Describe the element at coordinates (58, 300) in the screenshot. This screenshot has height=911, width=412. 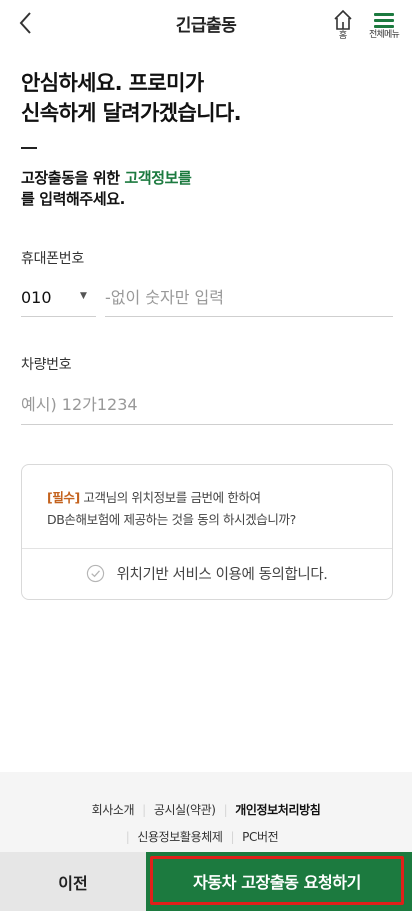
I see `carrier-select: 010 ▼` at that location.